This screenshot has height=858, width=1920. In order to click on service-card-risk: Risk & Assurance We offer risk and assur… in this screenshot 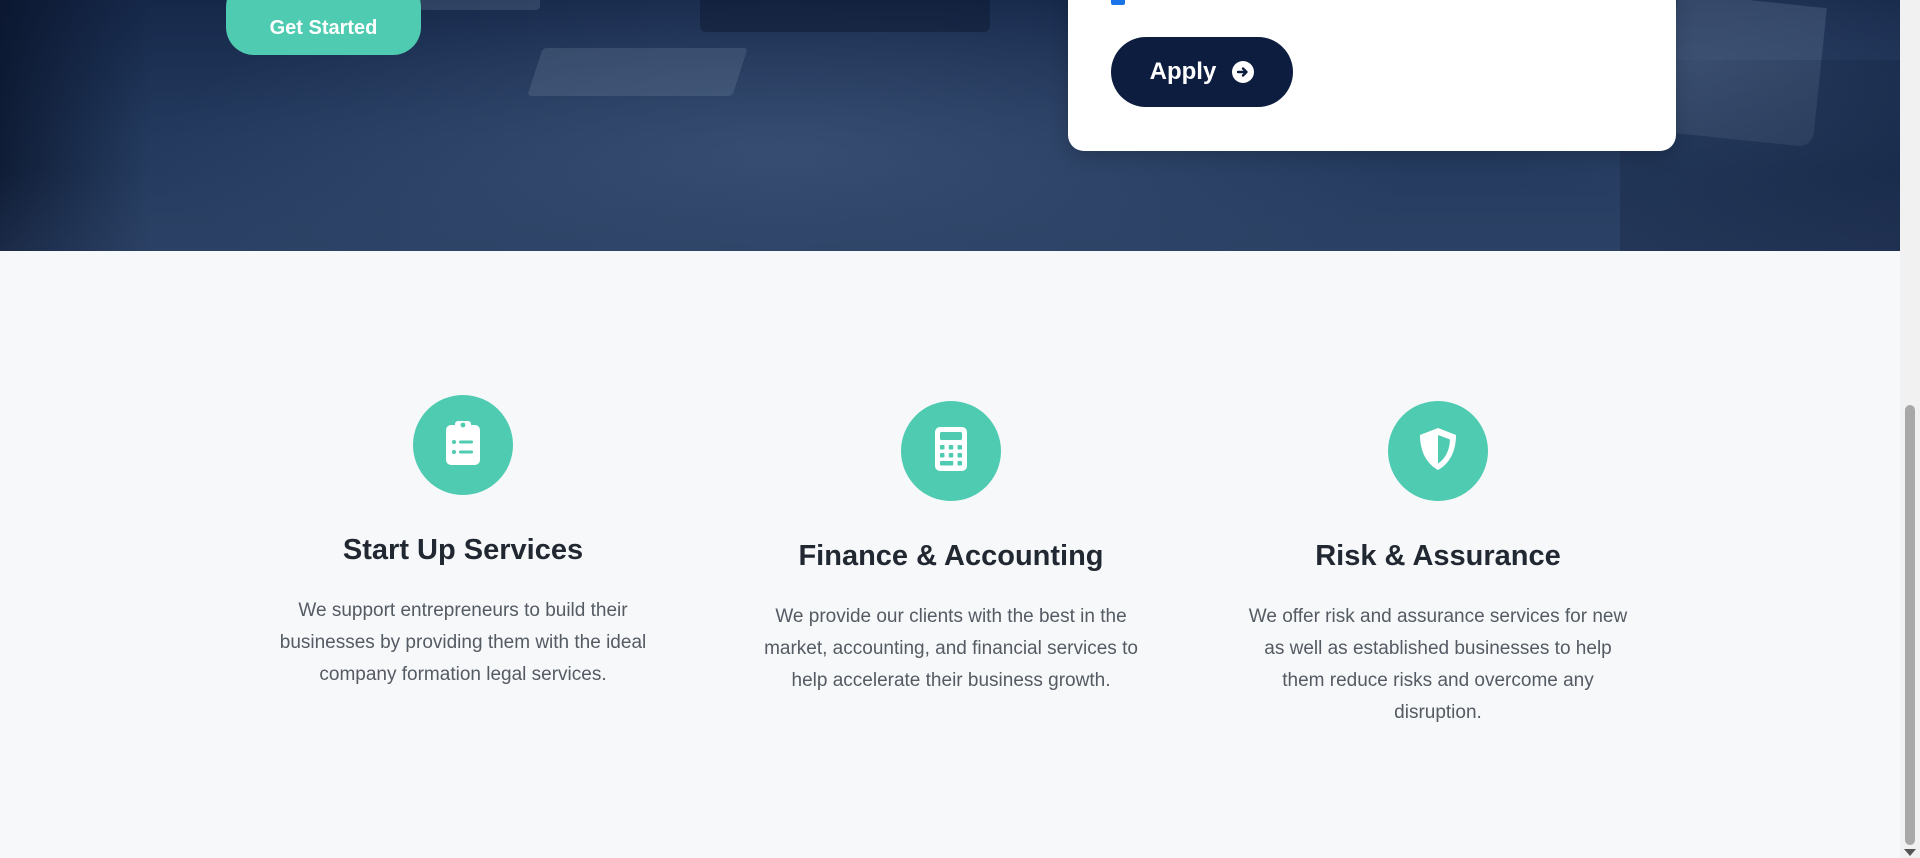, I will do `click(1438, 565)`.